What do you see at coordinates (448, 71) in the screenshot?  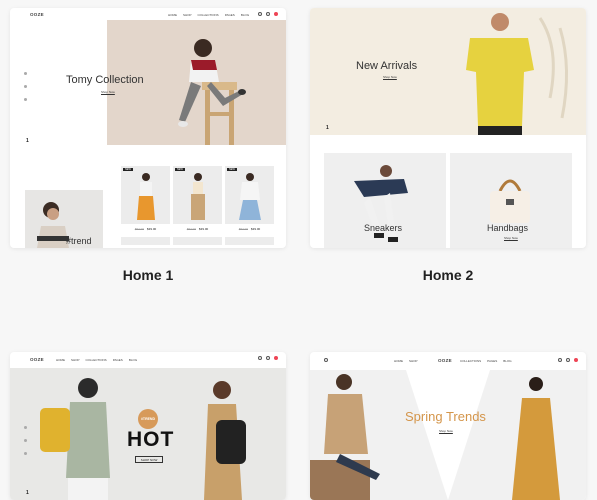 I see `home2-hero-banner` at bounding box center [448, 71].